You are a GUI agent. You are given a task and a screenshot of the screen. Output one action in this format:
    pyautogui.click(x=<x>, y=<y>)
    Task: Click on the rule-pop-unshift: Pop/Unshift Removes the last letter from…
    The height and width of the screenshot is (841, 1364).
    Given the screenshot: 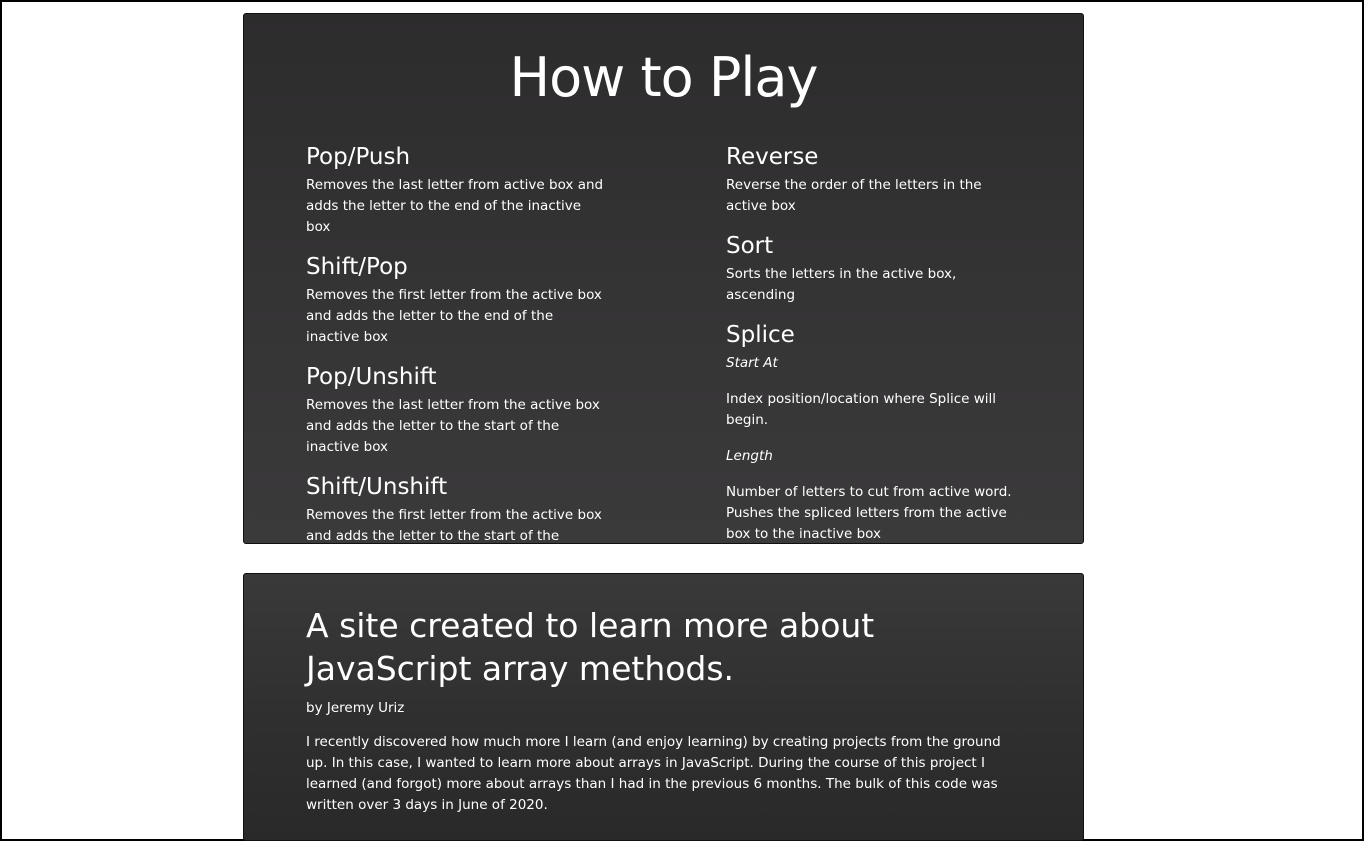 What is the action you would take?
    pyautogui.click(x=456, y=410)
    